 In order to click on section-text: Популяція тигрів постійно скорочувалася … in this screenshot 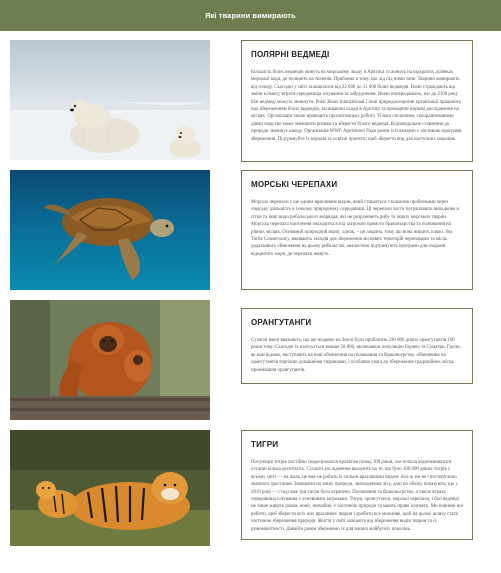, I will do `click(357, 496)`.